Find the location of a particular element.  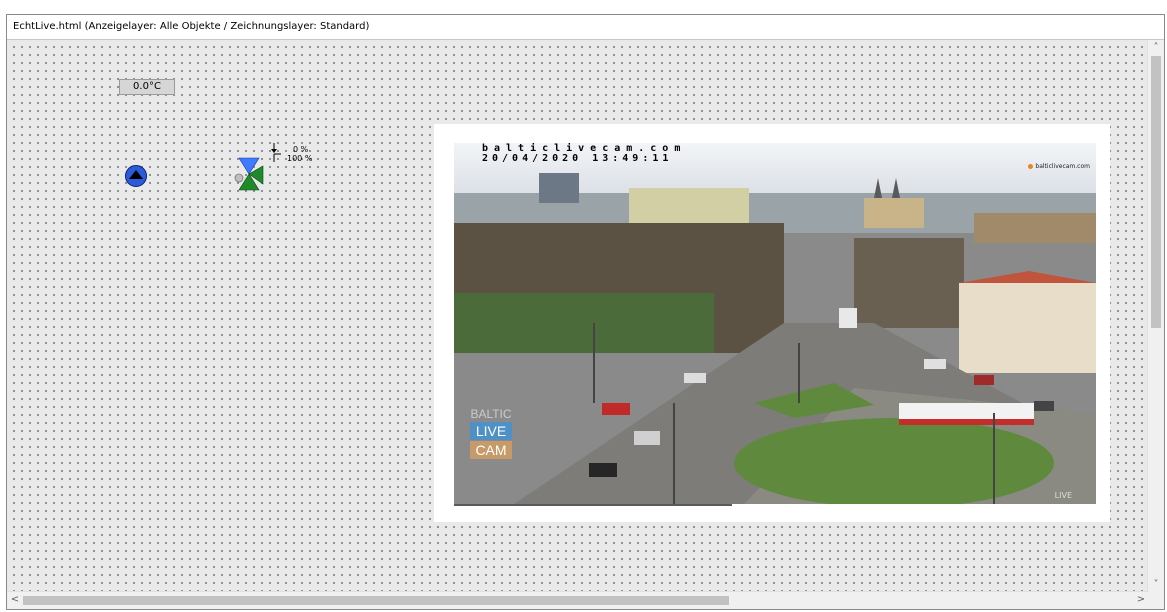

logo-cam: CAM is located at coordinates (491, 450).